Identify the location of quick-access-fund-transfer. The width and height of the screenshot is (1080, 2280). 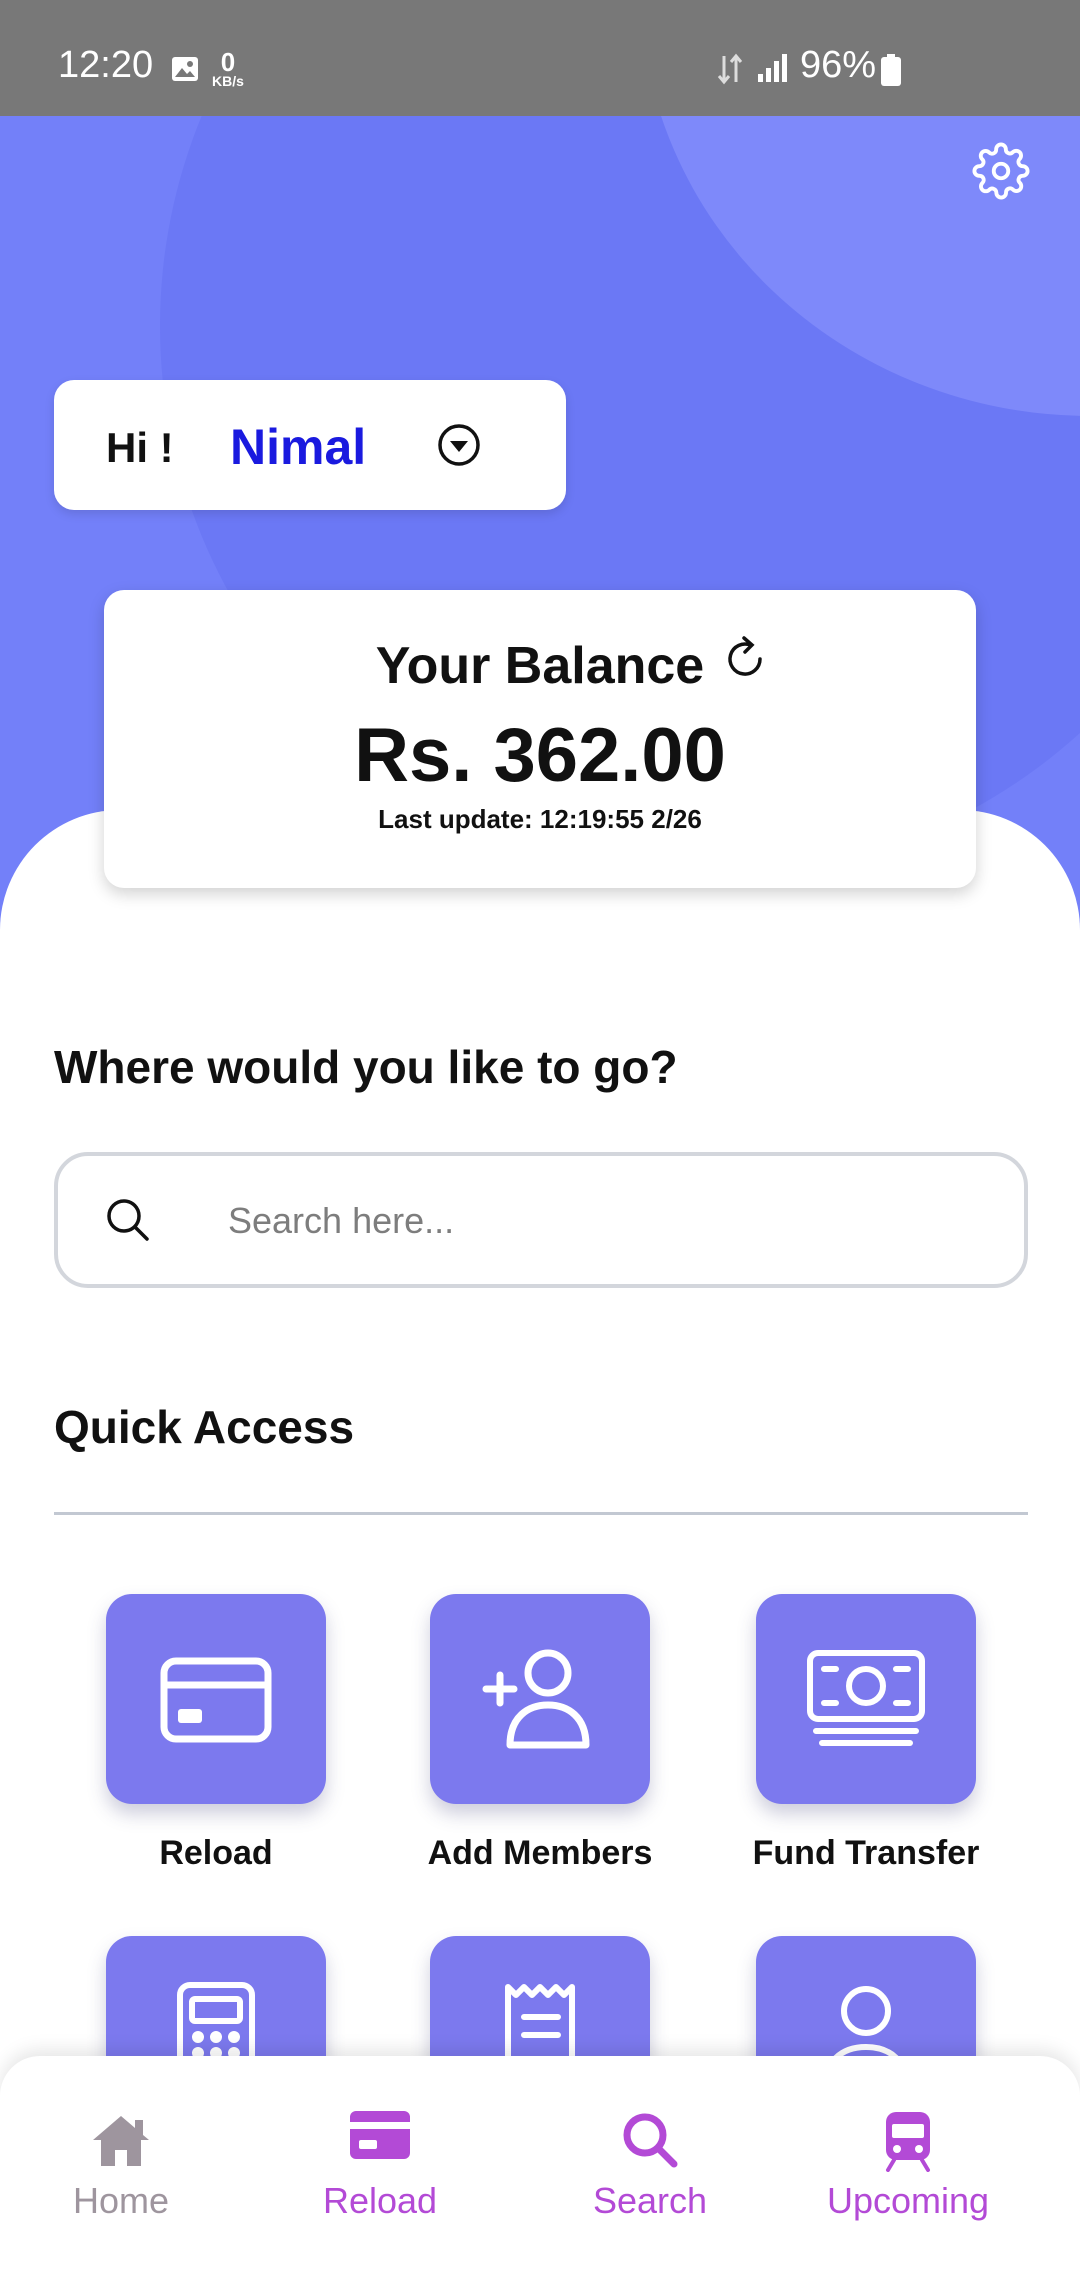
(866, 1699).